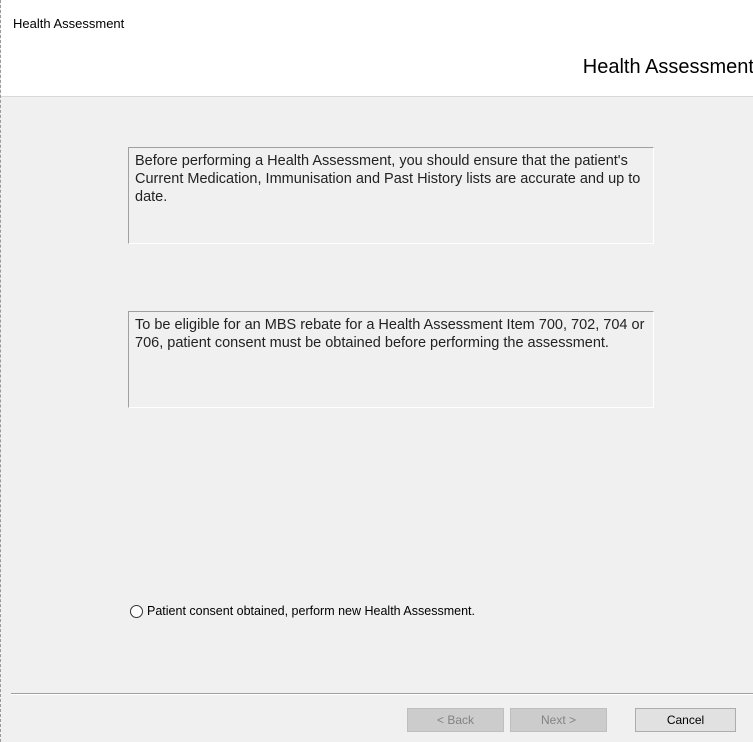 The width and height of the screenshot is (753, 742). What do you see at coordinates (377, 68) in the screenshot?
I see `wizard-header: Health Assessment` at bounding box center [377, 68].